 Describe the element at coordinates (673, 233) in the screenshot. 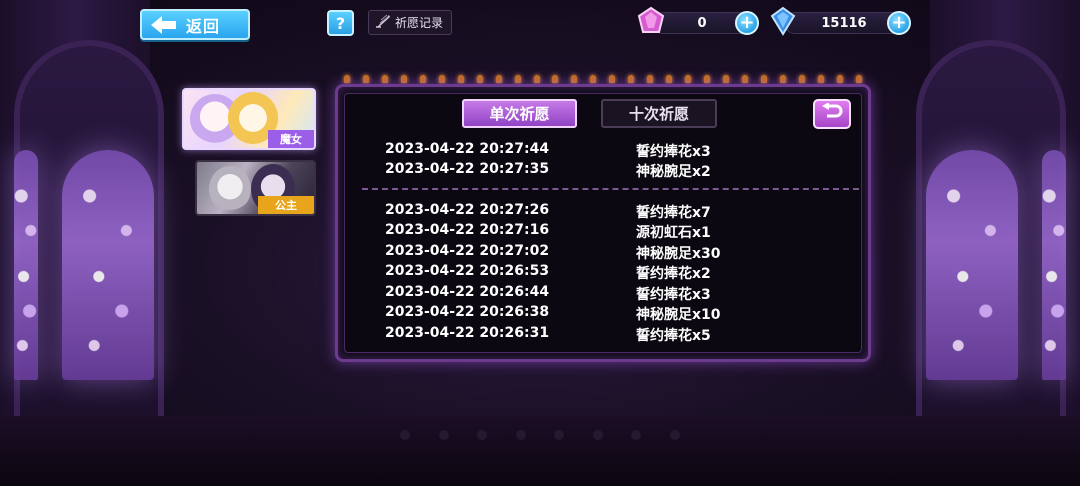

I see `record-item: 源初虹石x1` at that location.